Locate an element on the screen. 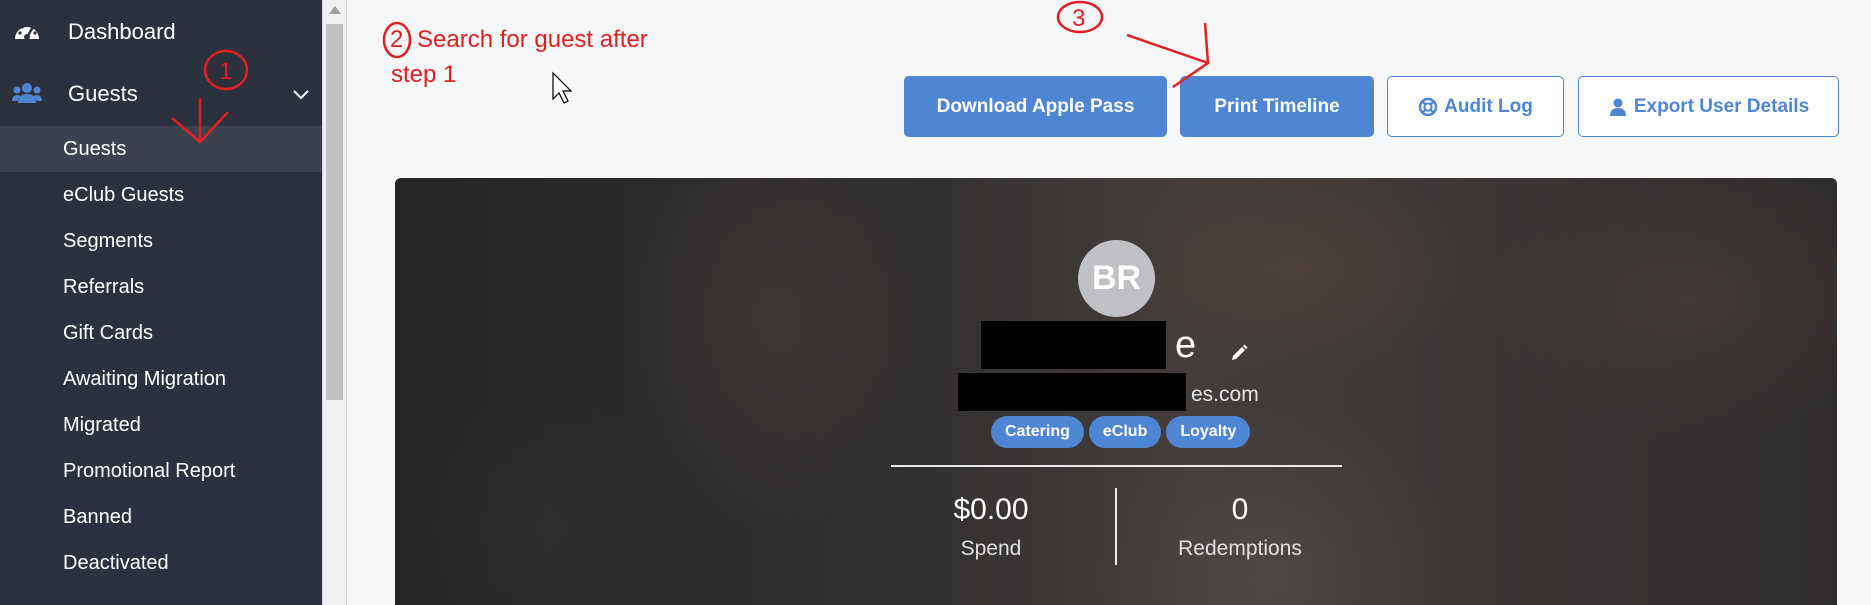 The height and width of the screenshot is (605, 1871). edit-pencil-icon is located at coordinates (1239, 353).